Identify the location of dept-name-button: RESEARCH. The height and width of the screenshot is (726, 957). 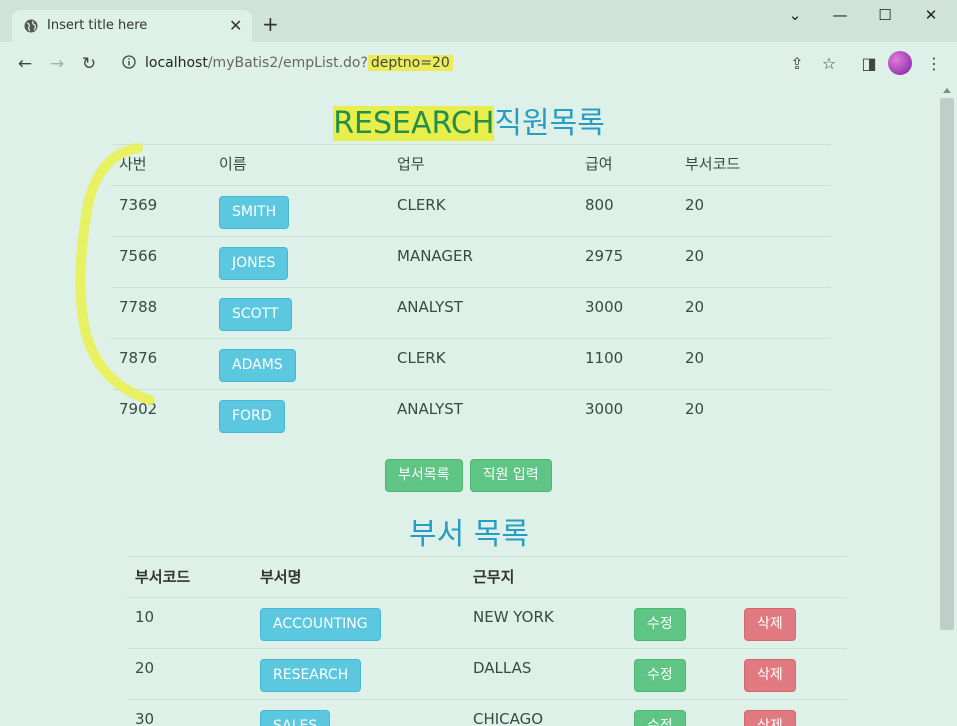
(311, 675).